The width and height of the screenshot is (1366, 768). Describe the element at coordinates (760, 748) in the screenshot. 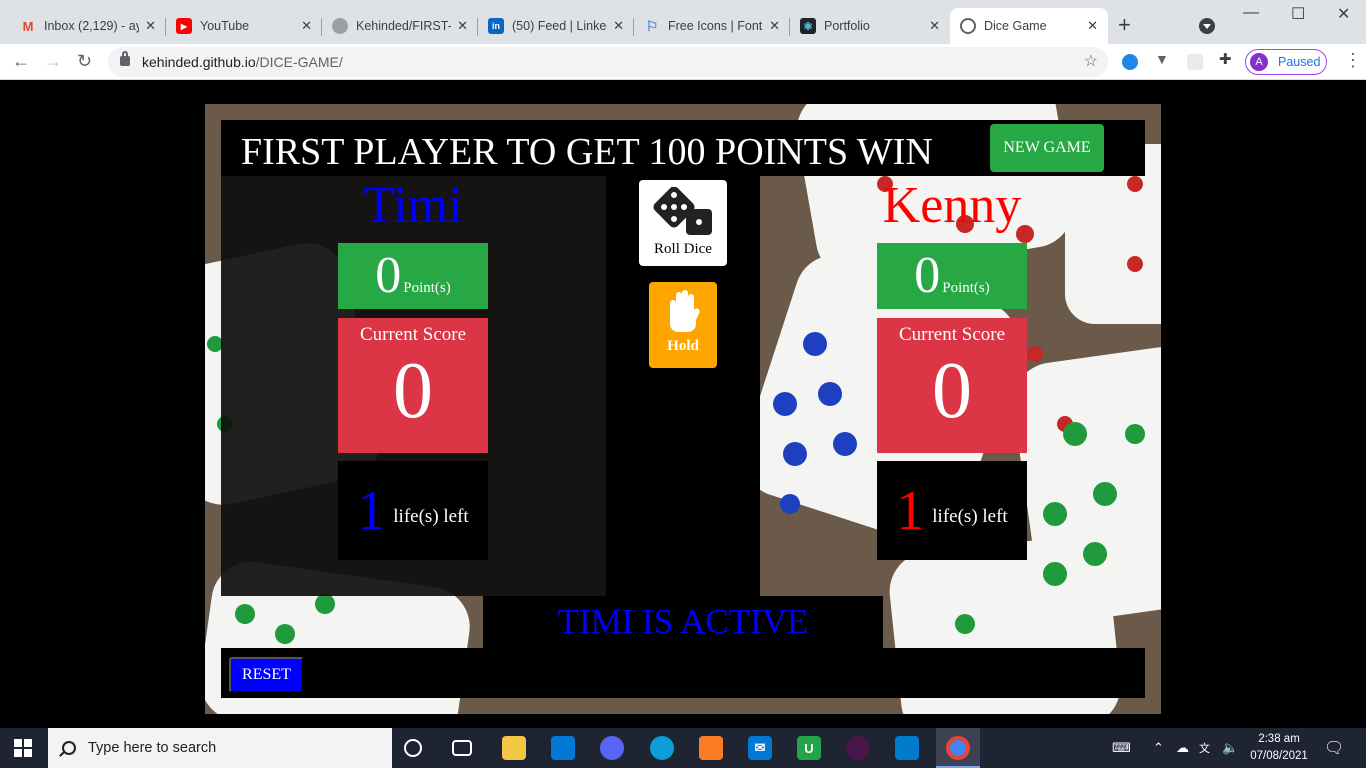

I see `mail-icon: ✉` at that location.